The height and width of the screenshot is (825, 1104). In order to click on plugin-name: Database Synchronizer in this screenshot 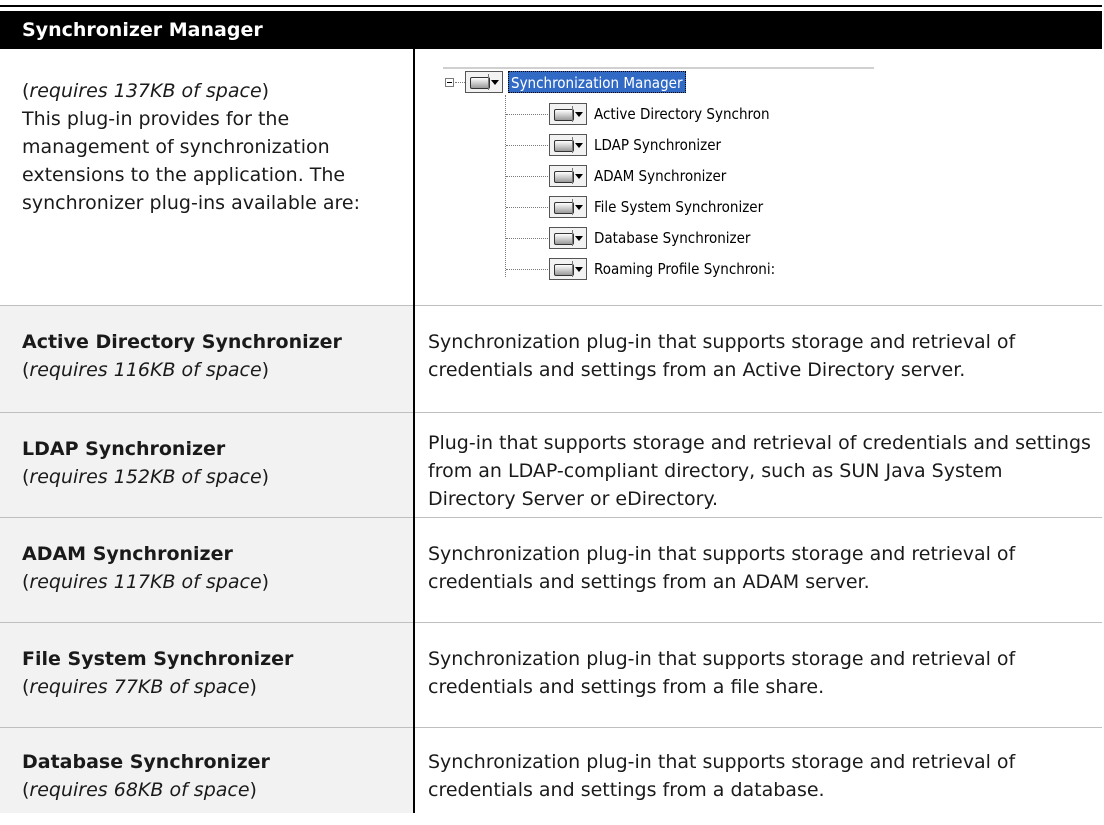, I will do `click(146, 762)`.